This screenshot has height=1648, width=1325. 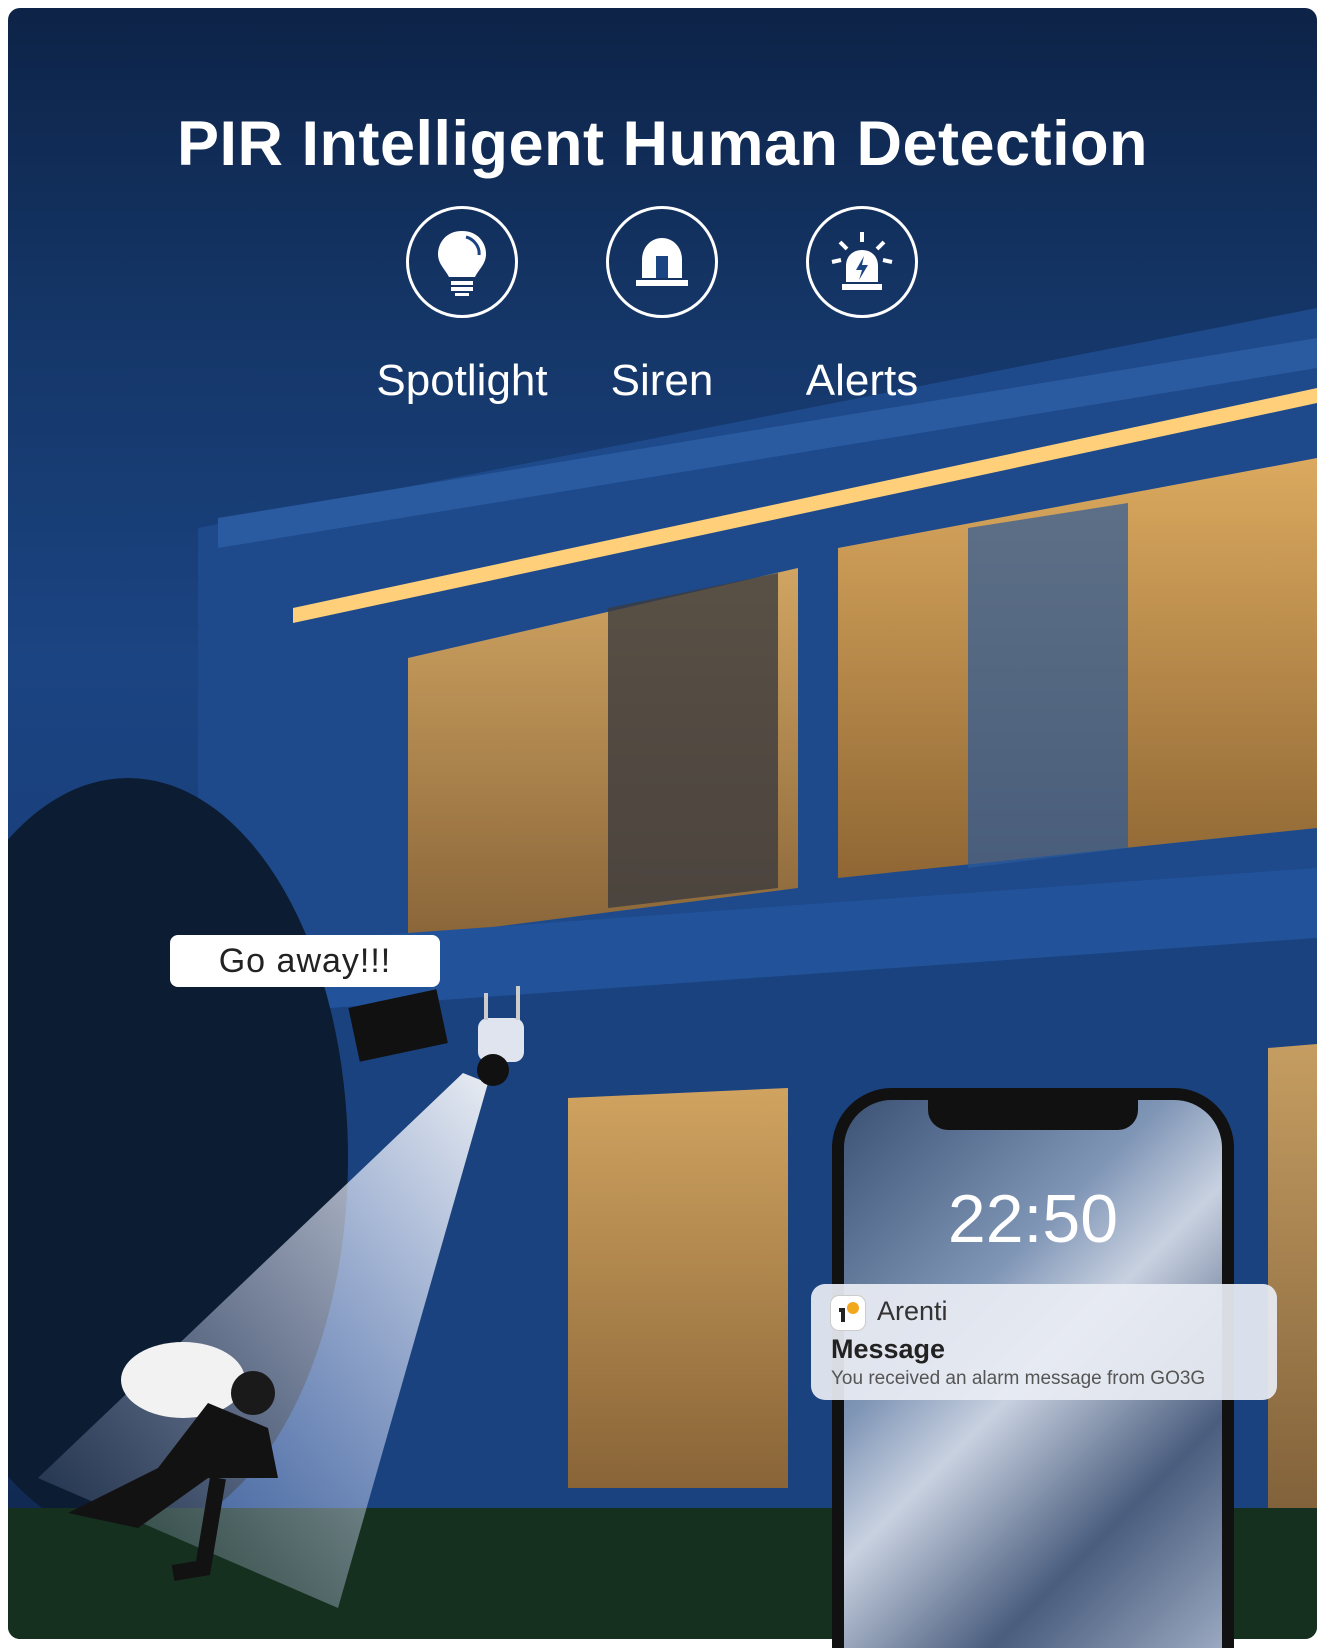 What do you see at coordinates (462, 380) in the screenshot?
I see `feature-label: Spotlight` at bounding box center [462, 380].